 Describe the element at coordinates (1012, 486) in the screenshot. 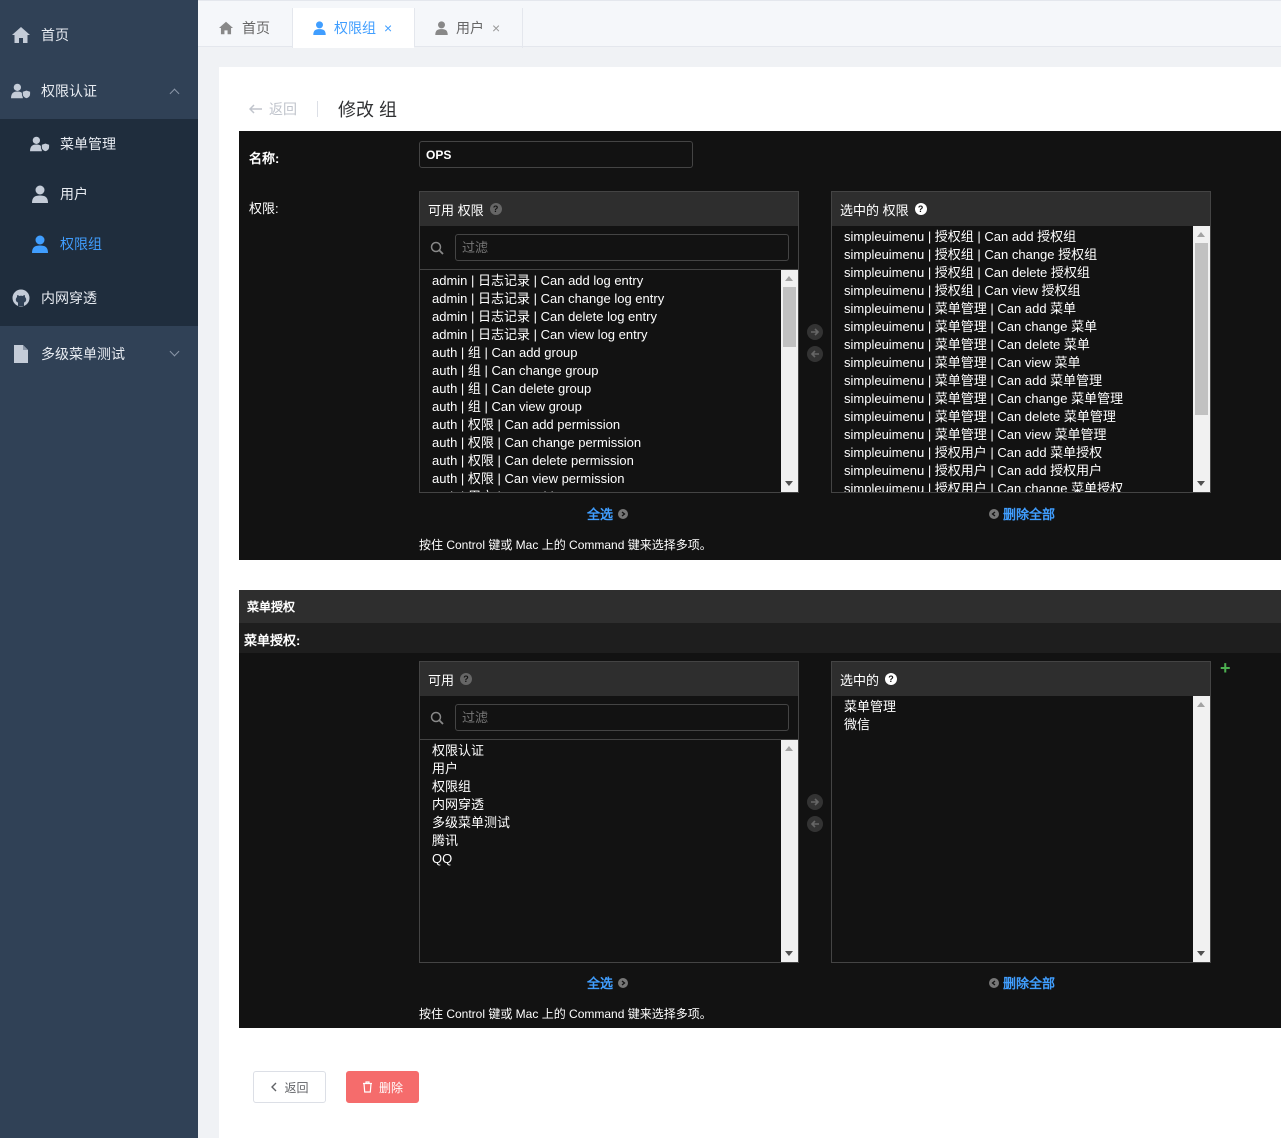

I see `option-item: simpleuimenu | 授权用户 | Can change 菜单授权` at that location.